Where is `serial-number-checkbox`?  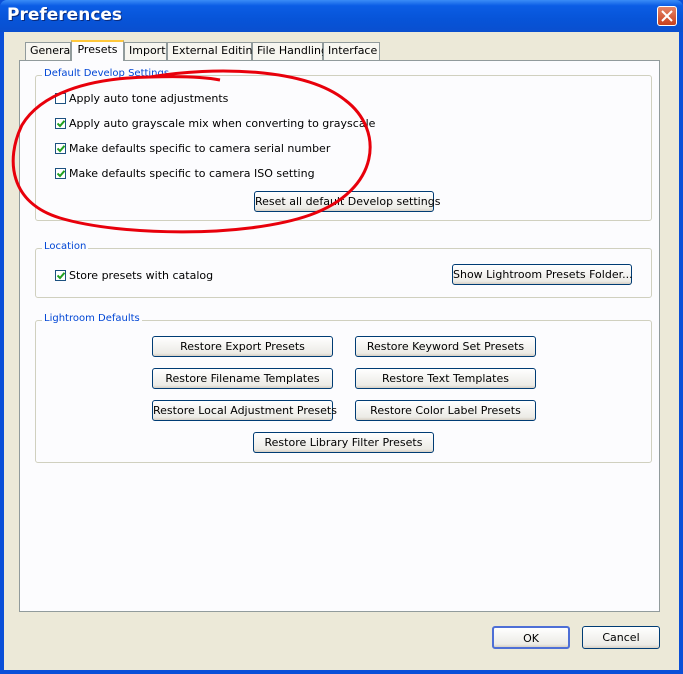 serial-number-checkbox is located at coordinates (60, 148).